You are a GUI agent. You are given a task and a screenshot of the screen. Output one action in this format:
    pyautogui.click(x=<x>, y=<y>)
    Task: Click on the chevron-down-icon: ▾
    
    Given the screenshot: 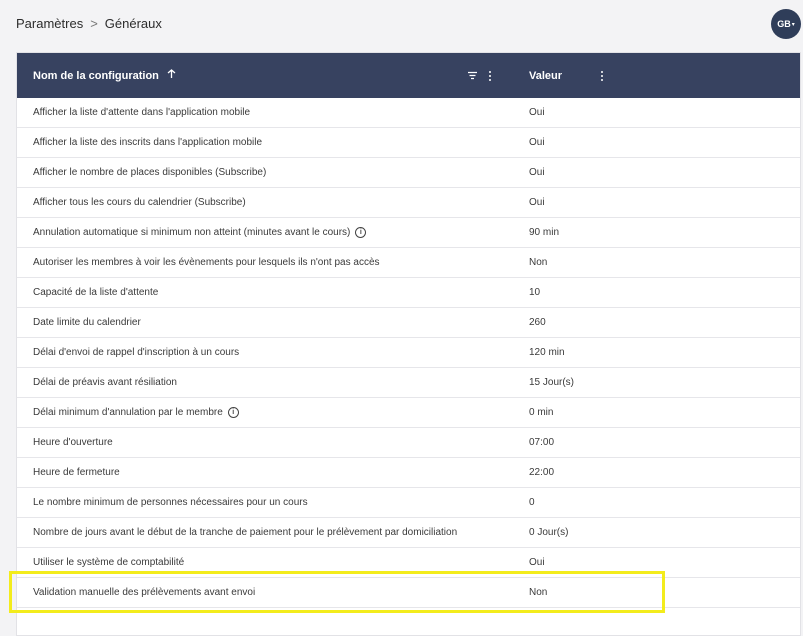 What is the action you would take?
    pyautogui.click(x=793, y=24)
    